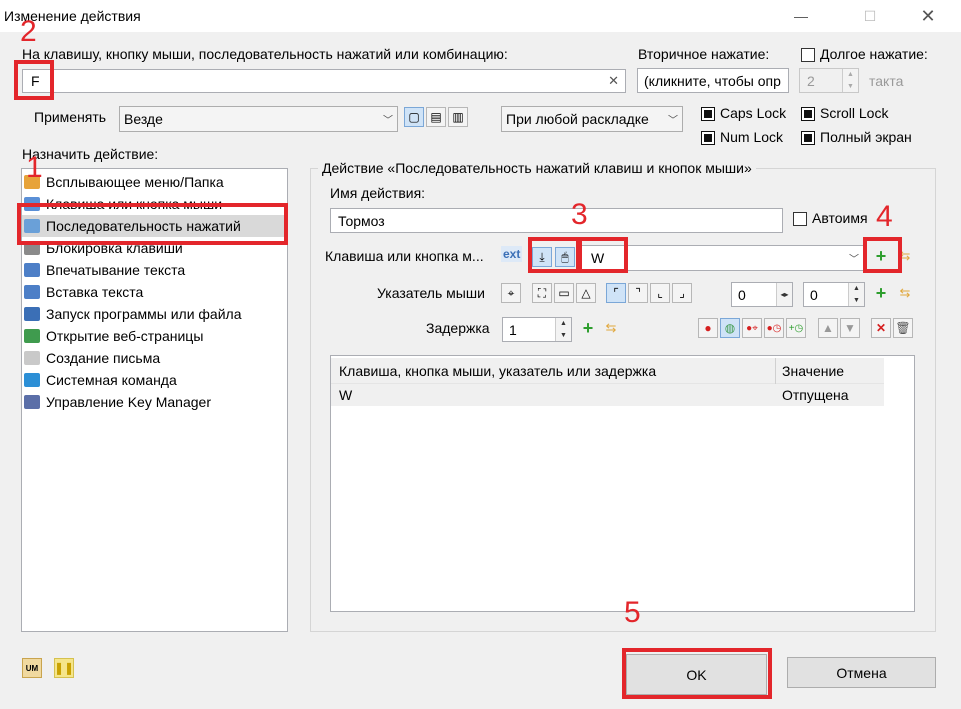 Image resolution: width=961 pixels, height=709 pixels. I want to click on record-with-pointer-icon: ●⌖, so click(752, 328).